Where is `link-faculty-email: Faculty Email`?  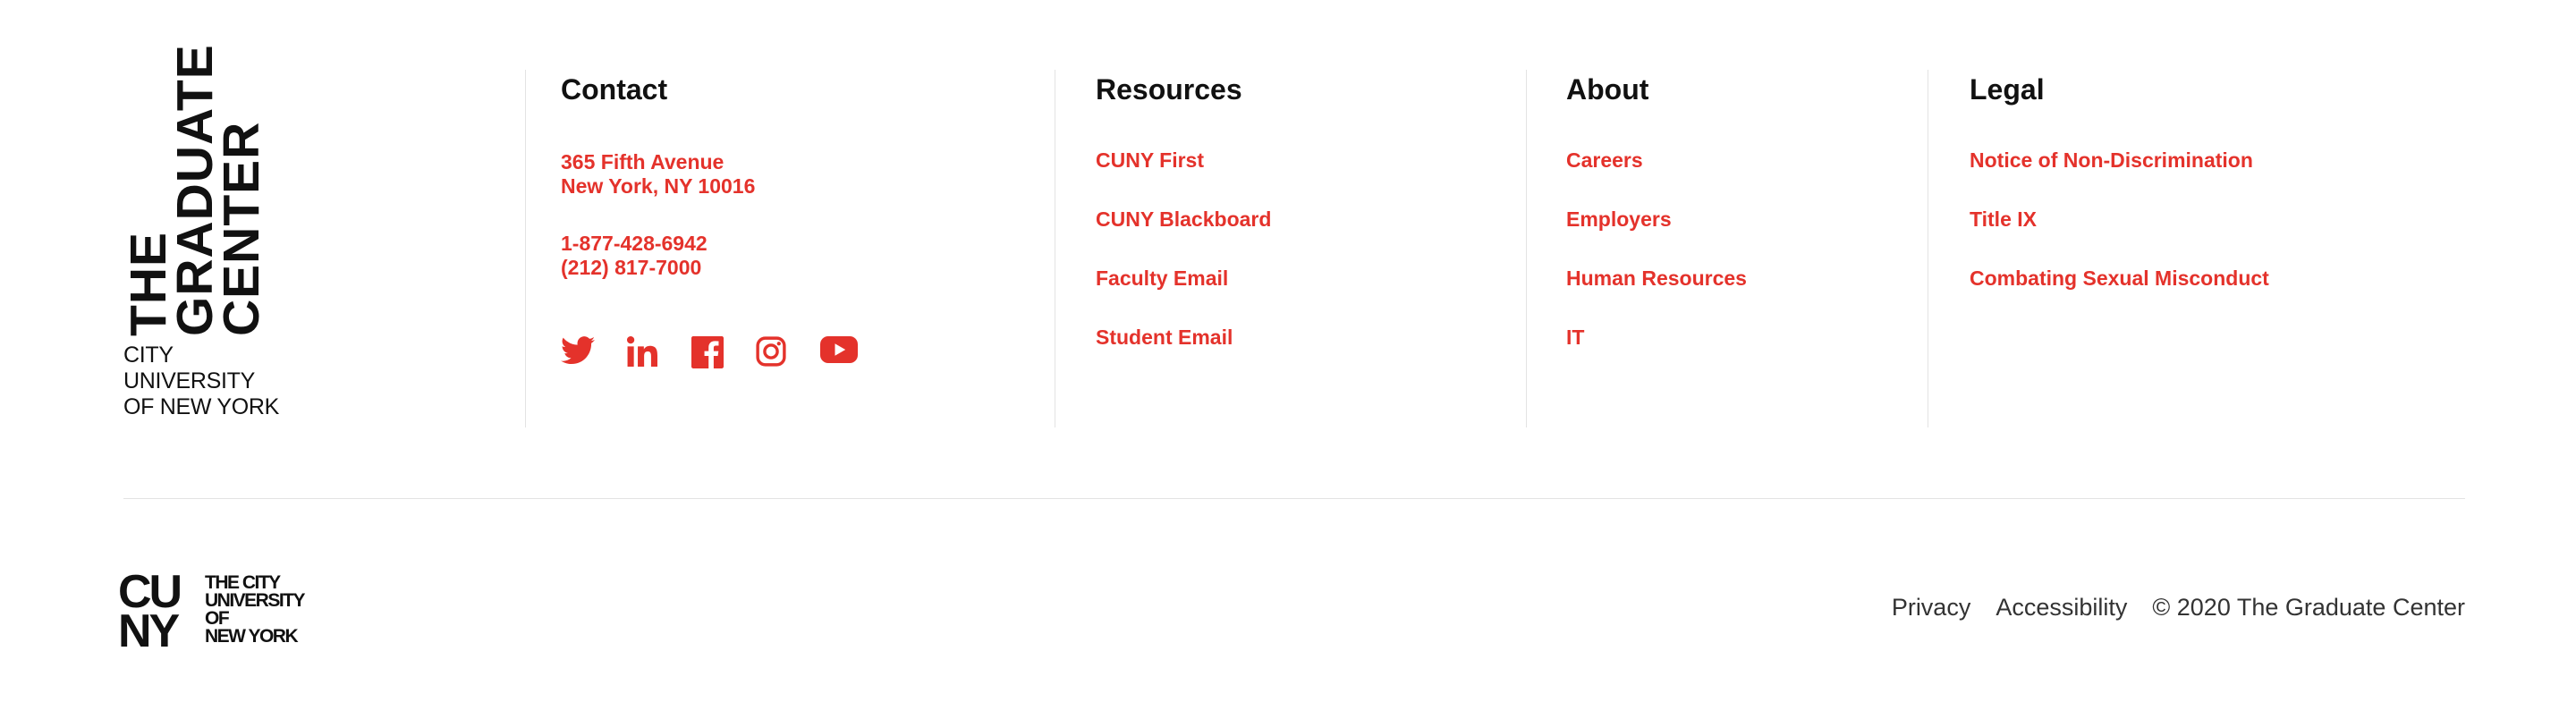
link-faculty-email: Faculty Email is located at coordinates (1183, 296).